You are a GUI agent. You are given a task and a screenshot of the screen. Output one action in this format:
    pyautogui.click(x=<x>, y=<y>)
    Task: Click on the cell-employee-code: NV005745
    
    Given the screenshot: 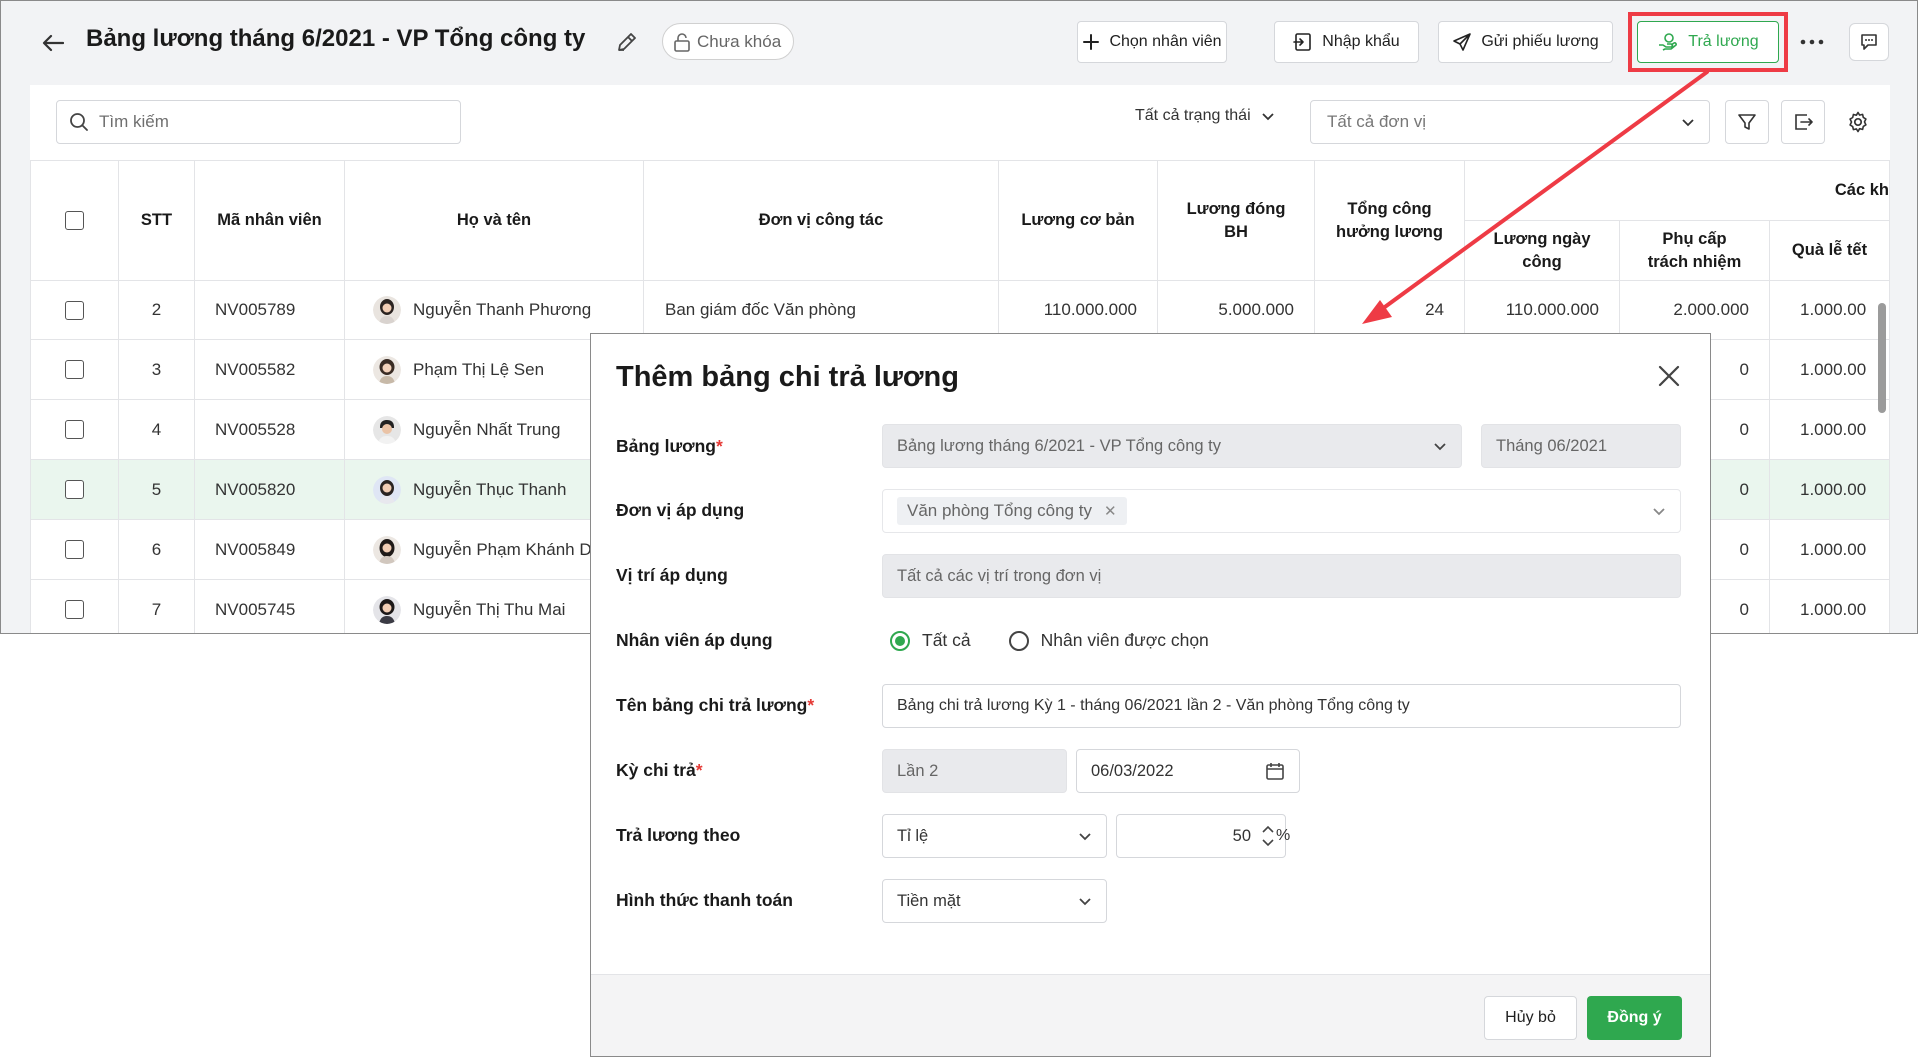 What is the action you would take?
    pyautogui.click(x=270, y=606)
    